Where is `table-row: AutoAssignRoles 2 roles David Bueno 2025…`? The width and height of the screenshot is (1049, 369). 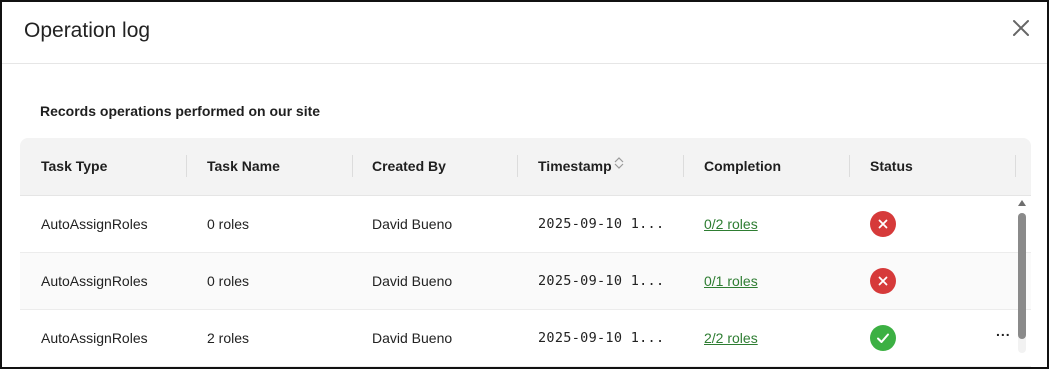 table-row: AutoAssignRoles 2 roles David Bueno 2025… is located at coordinates (525, 338).